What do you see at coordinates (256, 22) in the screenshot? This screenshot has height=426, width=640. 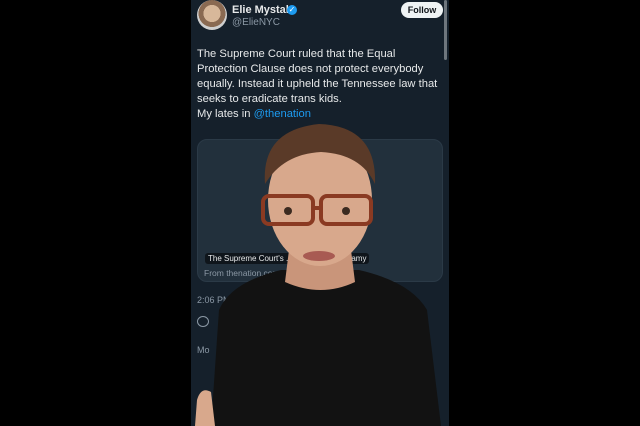 I see `user-handle: @ElieNYC` at bounding box center [256, 22].